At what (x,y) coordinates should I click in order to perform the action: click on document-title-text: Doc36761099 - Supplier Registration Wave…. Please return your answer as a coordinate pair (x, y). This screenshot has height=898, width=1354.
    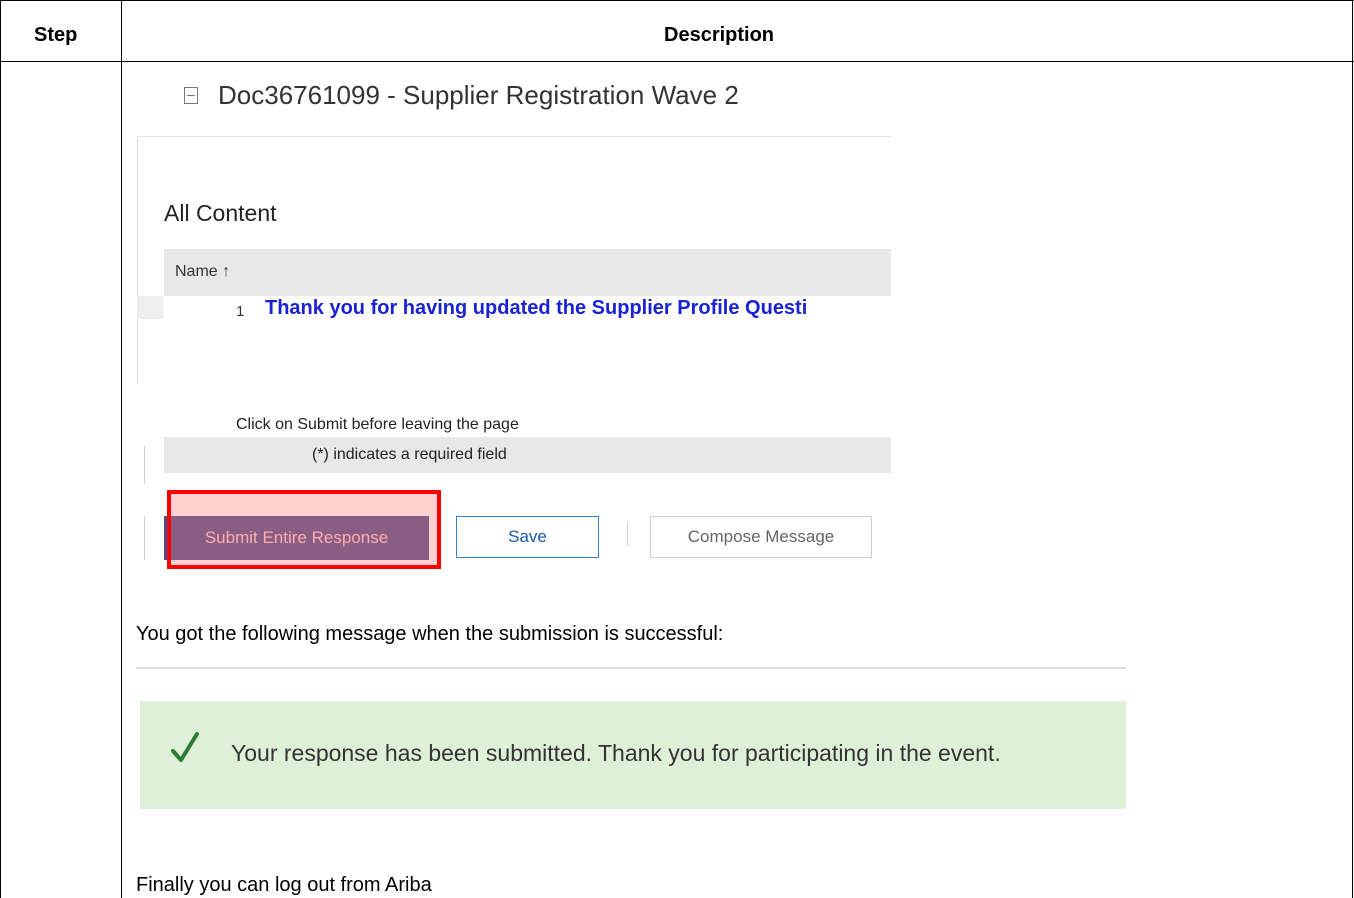
    Looking at the image, I should click on (478, 95).